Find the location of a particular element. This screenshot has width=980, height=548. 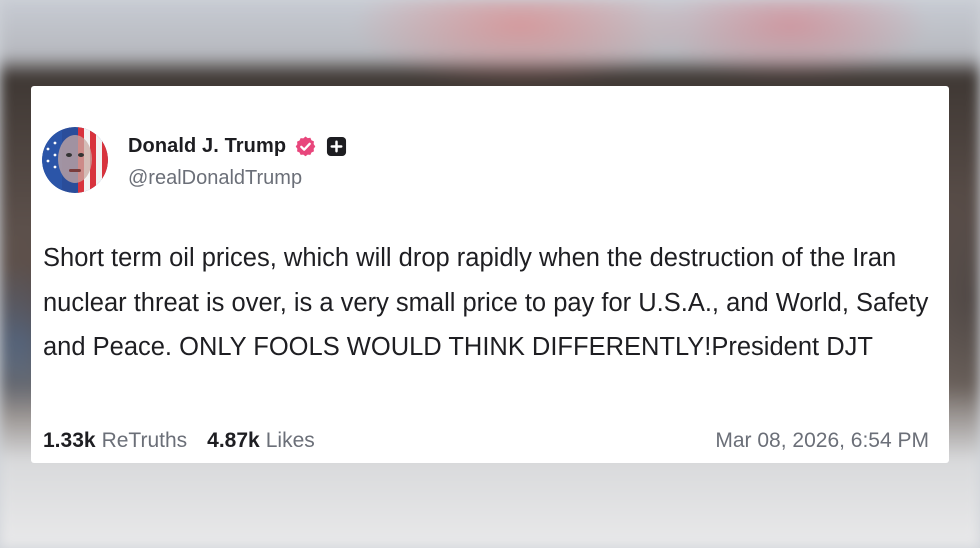

retruths-count: 1.33k is located at coordinates (69, 440).